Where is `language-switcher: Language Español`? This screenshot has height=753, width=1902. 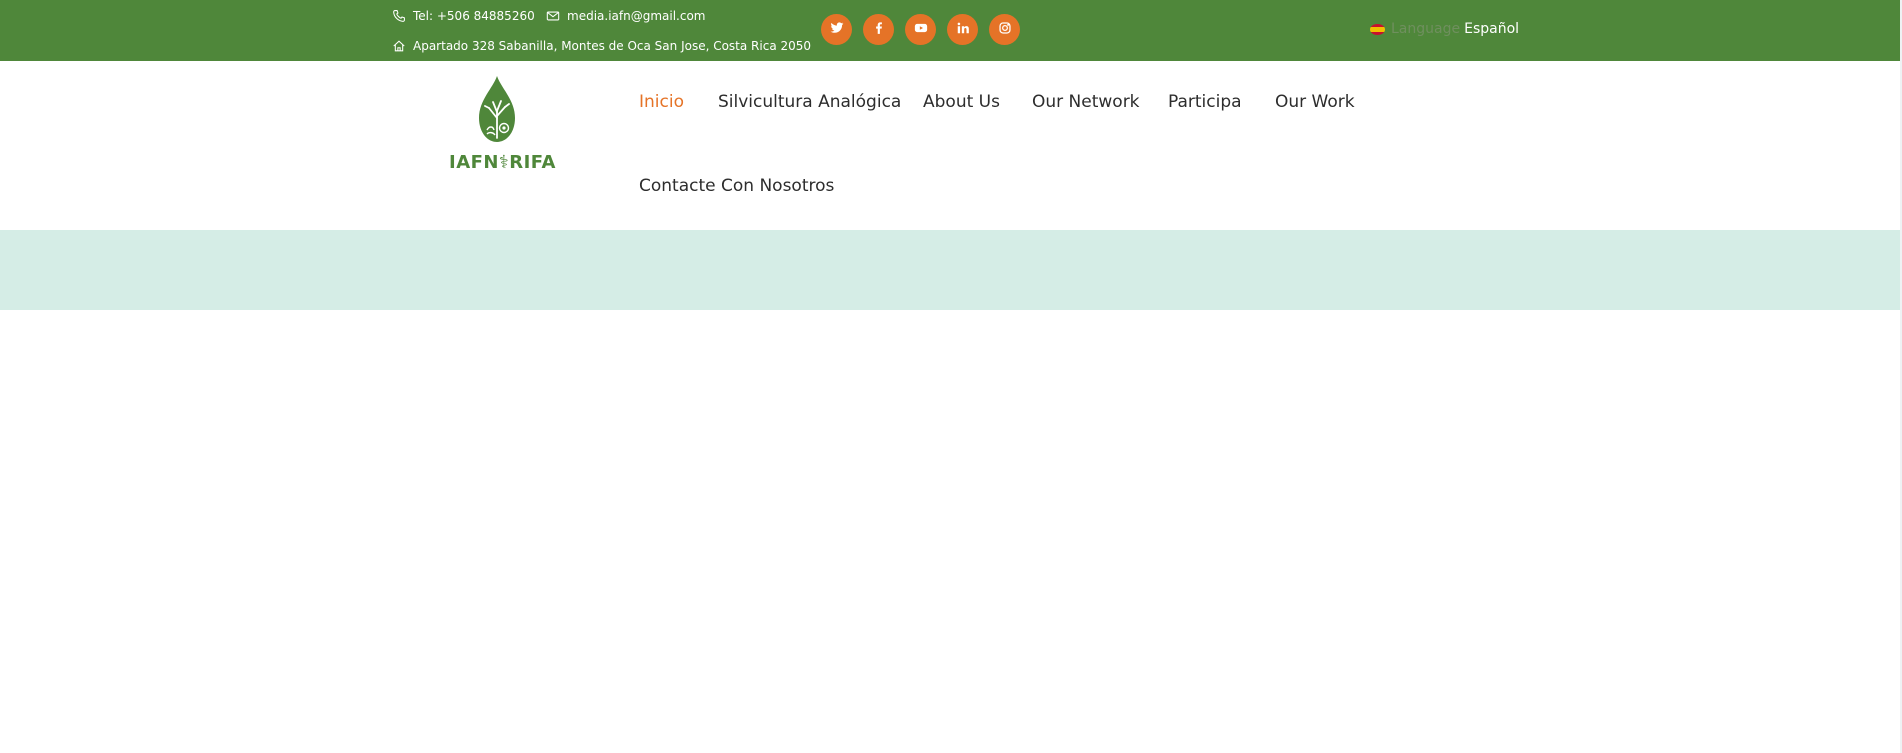
language-switcher: Language Español is located at coordinates (1444, 29).